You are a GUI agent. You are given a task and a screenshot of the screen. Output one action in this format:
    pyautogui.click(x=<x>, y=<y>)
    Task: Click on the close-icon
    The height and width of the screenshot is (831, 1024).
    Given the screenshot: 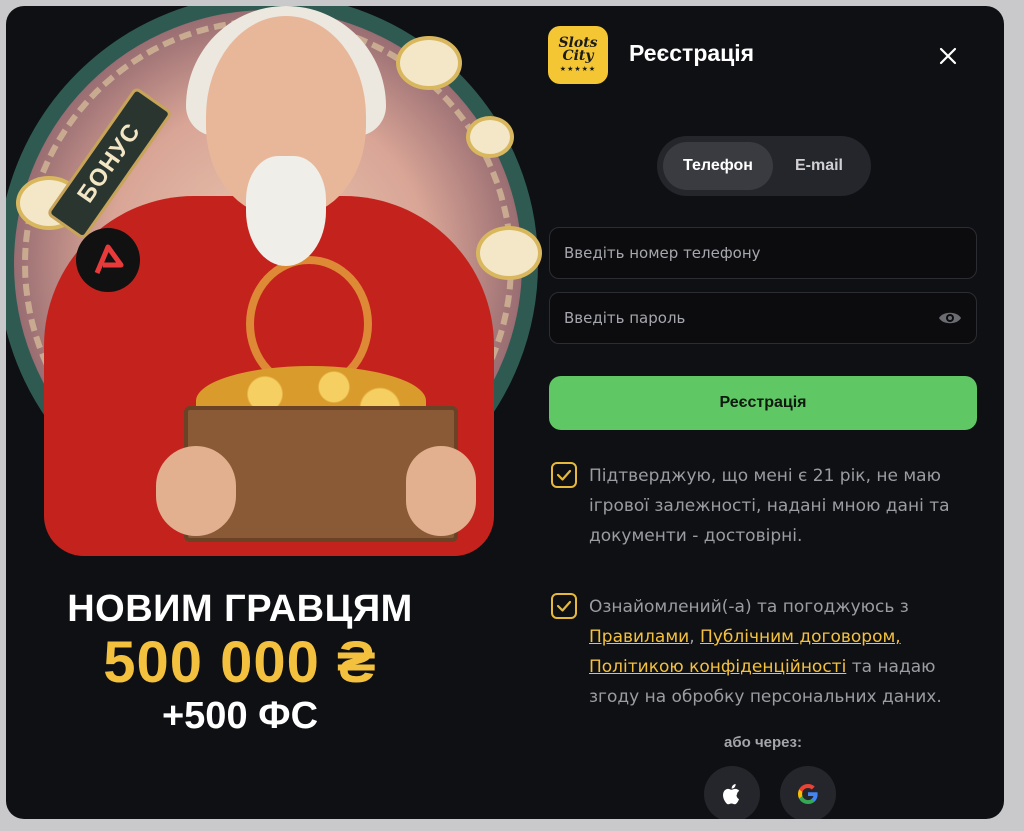 What is the action you would take?
    pyautogui.click(x=948, y=56)
    